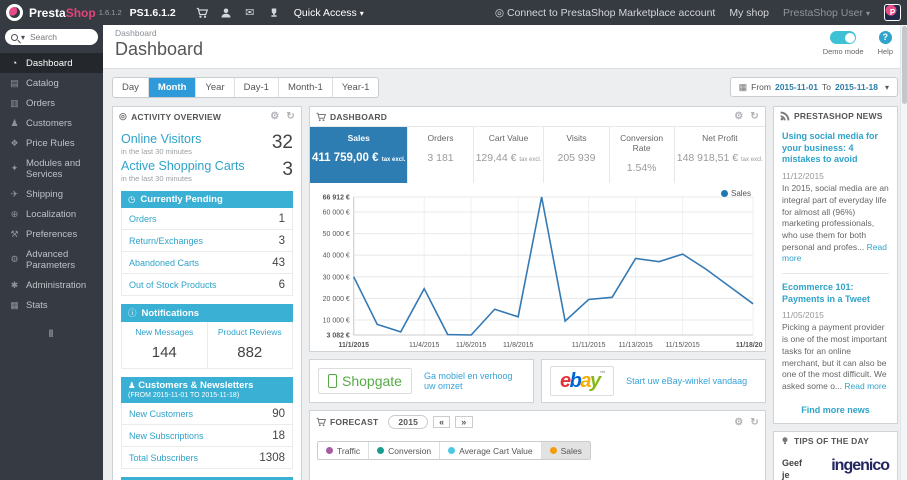  Describe the element at coordinates (509, 155) in the screenshot. I see `kpi-cart-value: Cart Value 129,44 € tax excl.` at that location.